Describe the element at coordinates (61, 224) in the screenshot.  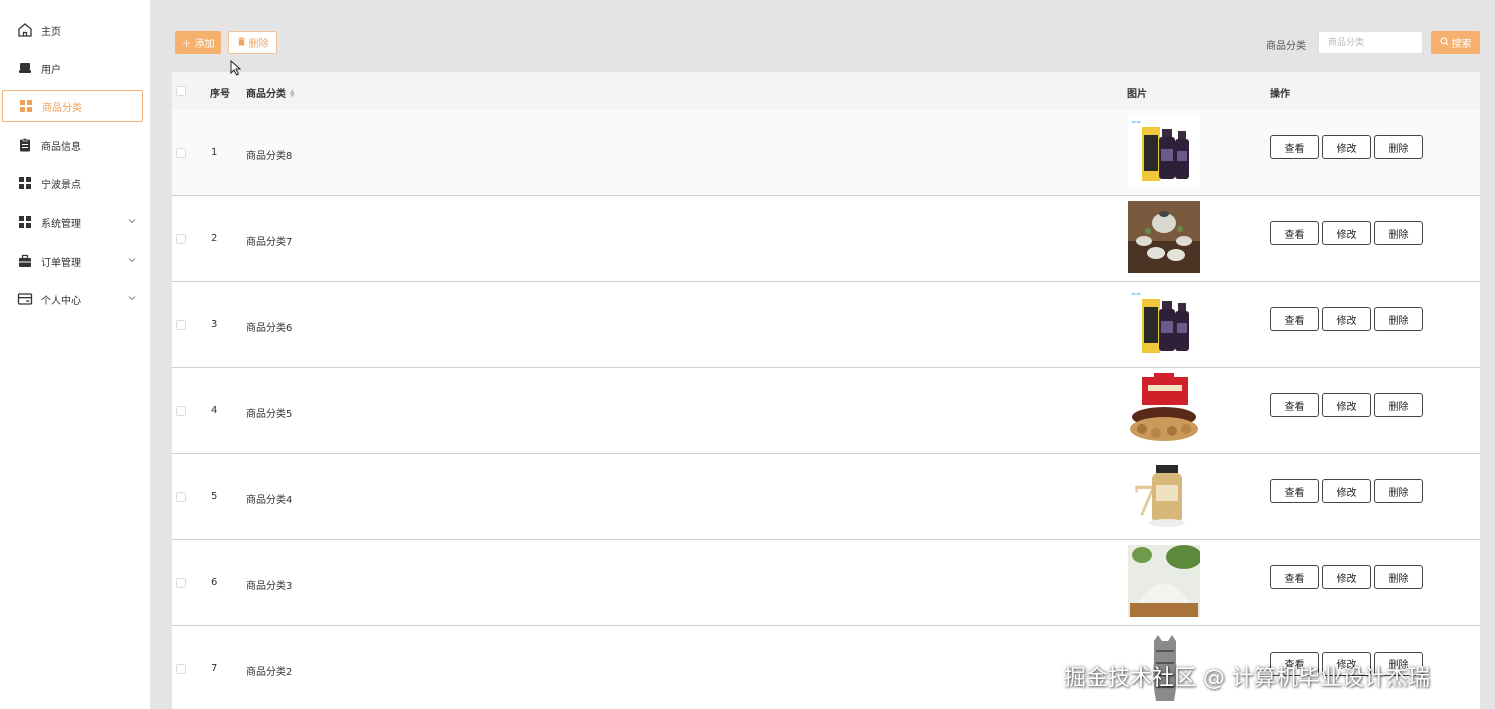
I see `sidebar-item-label: 系统管理` at that location.